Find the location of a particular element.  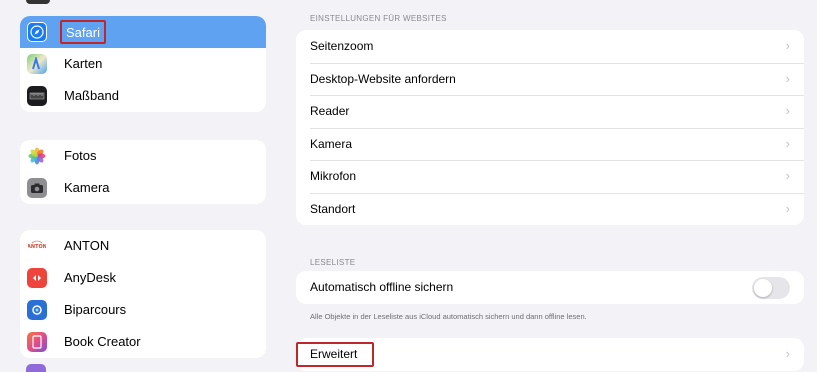

row-label: Standort is located at coordinates (333, 208).